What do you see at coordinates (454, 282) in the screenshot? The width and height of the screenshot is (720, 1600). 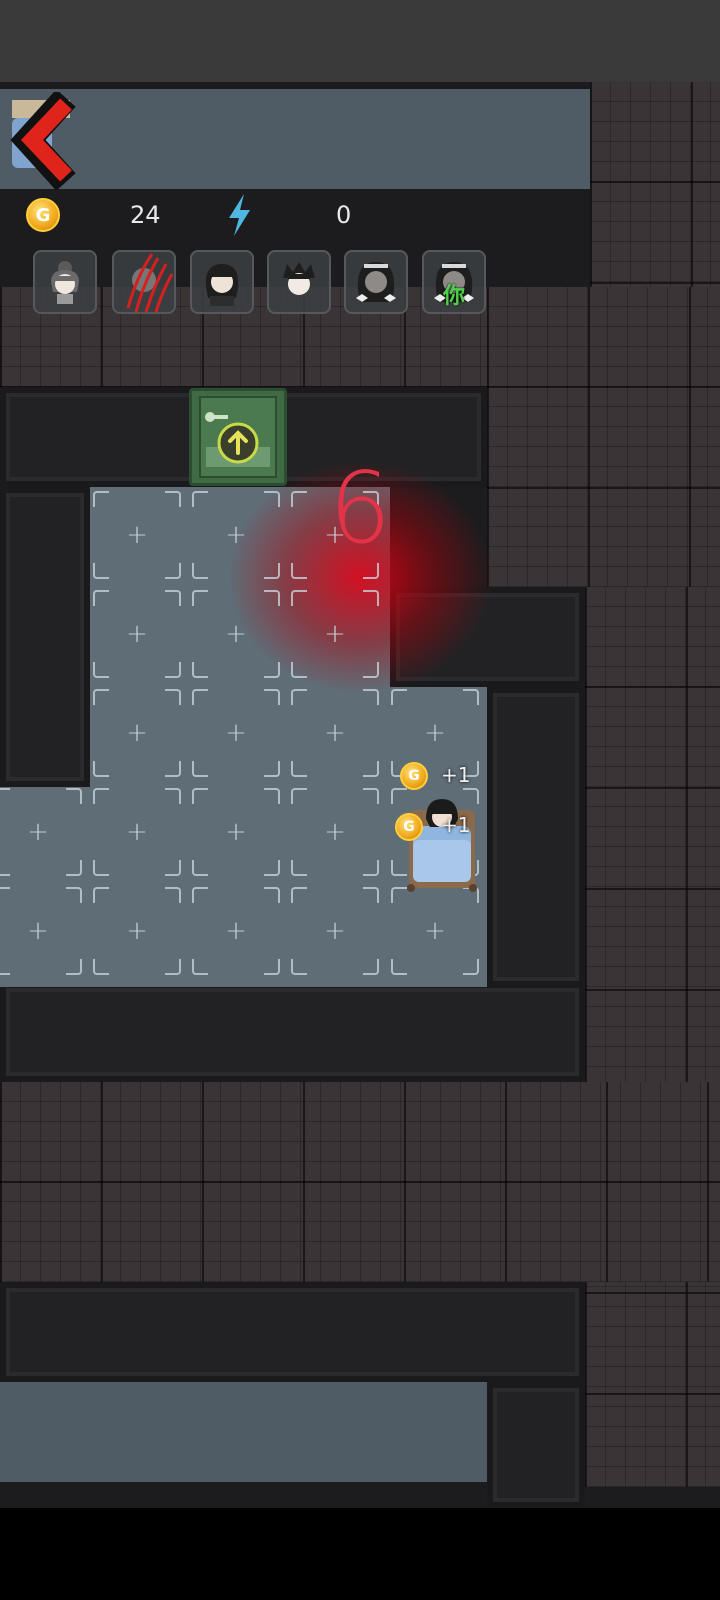 I see `portrait-girl-ribbons-selected: 你` at bounding box center [454, 282].